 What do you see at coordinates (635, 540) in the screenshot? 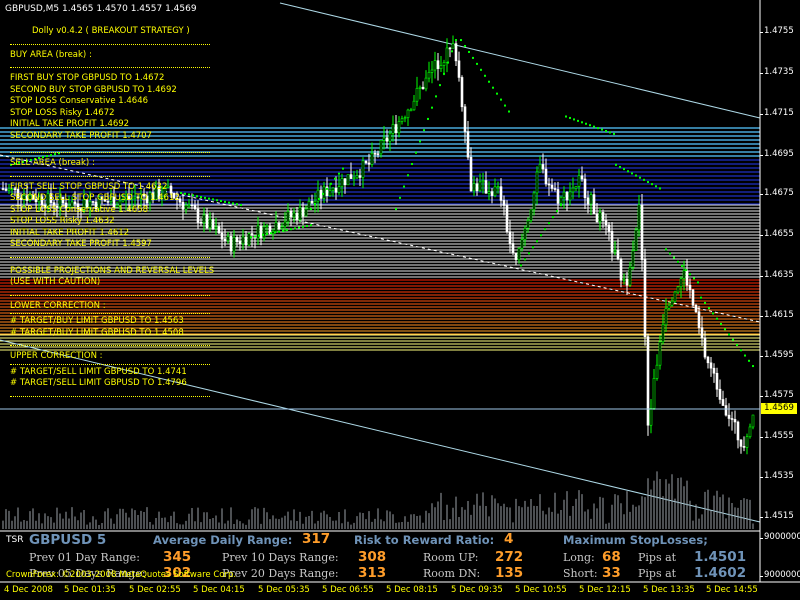
I see `max-stoploss-label: Maximum StopLosses;` at bounding box center [635, 540].